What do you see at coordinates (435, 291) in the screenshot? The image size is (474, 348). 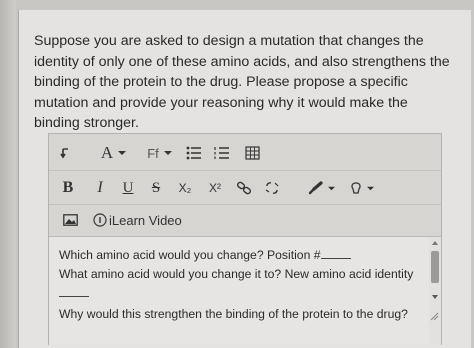 I see `answer-scrollbar` at bounding box center [435, 291].